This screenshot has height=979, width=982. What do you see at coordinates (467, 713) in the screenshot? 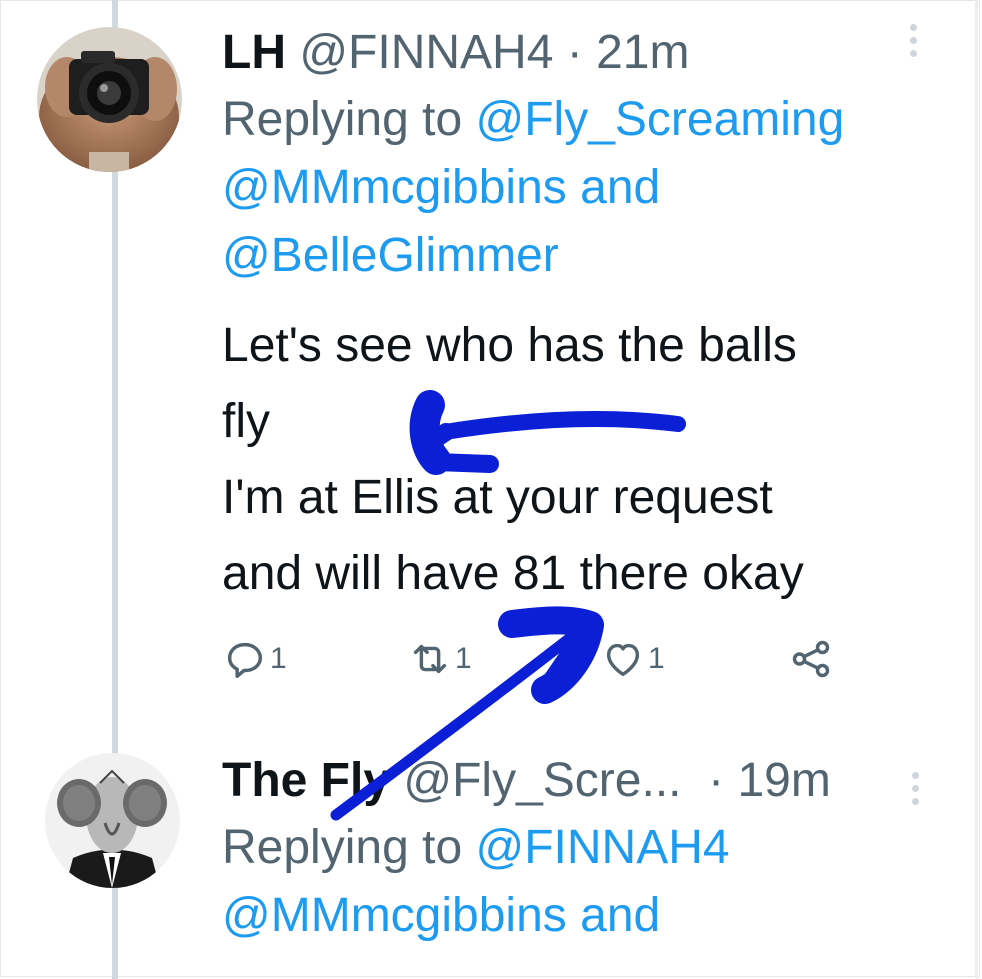
I see `arrow-pointing-up` at bounding box center [467, 713].